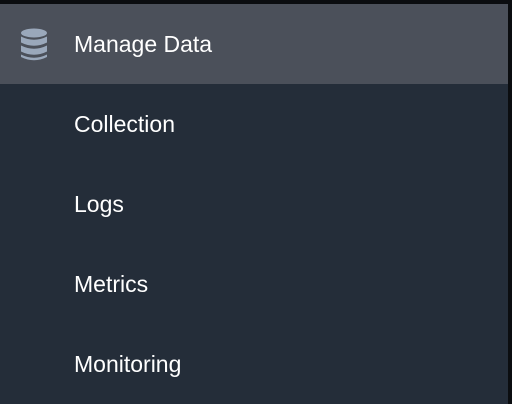 The width and height of the screenshot is (512, 404). I want to click on menu-item-label: Collection, so click(124, 124).